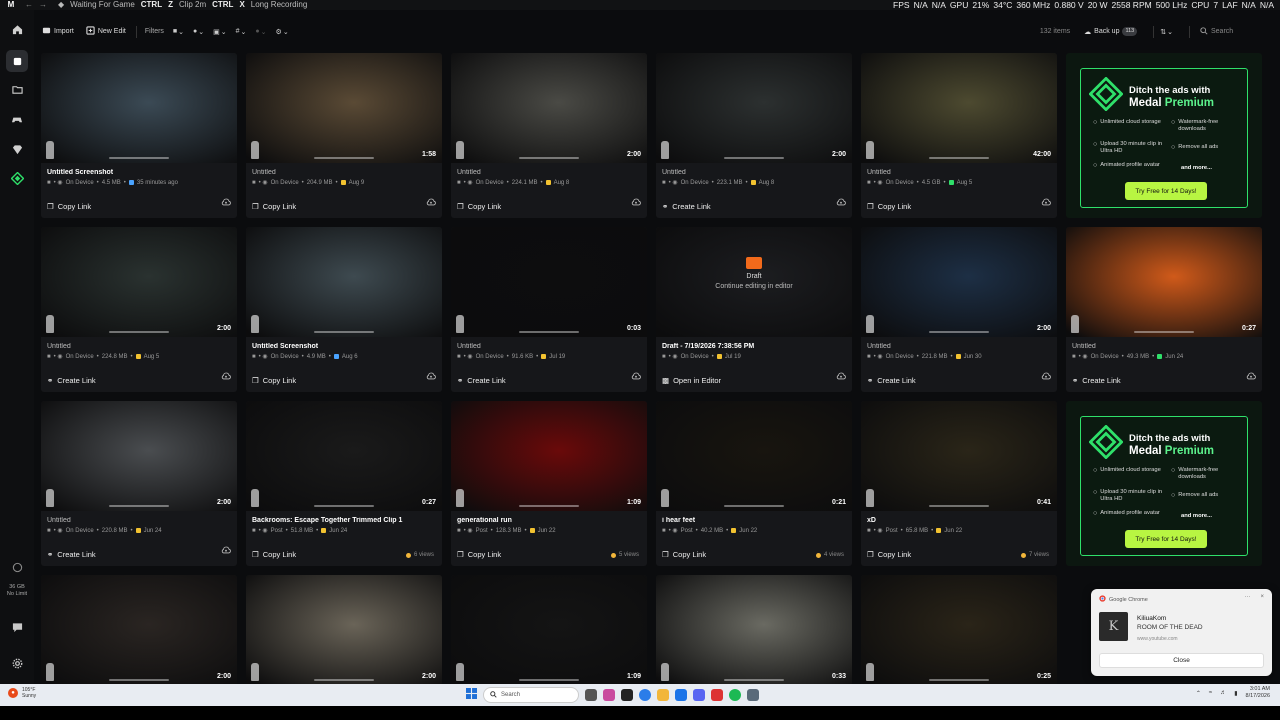 The height and width of the screenshot is (720, 1280). What do you see at coordinates (17, 181) in the screenshot?
I see `sidebar-item-medal` at bounding box center [17, 181].